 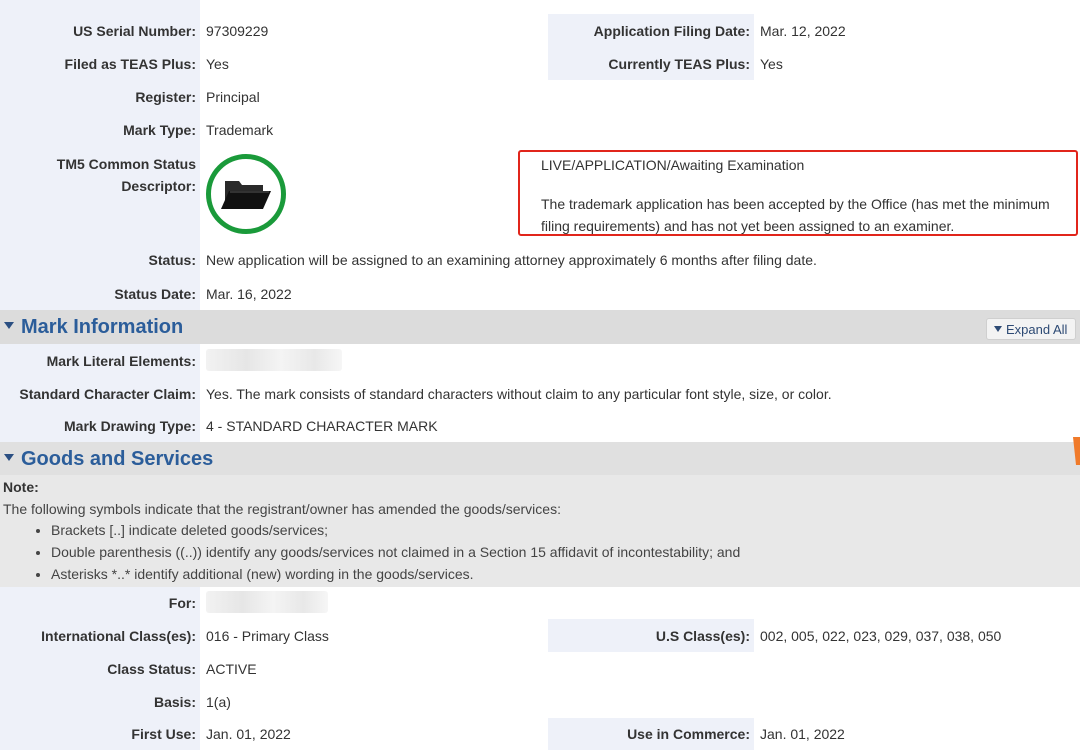 I want to click on serial-number-value: 97309229, so click(x=237, y=30).